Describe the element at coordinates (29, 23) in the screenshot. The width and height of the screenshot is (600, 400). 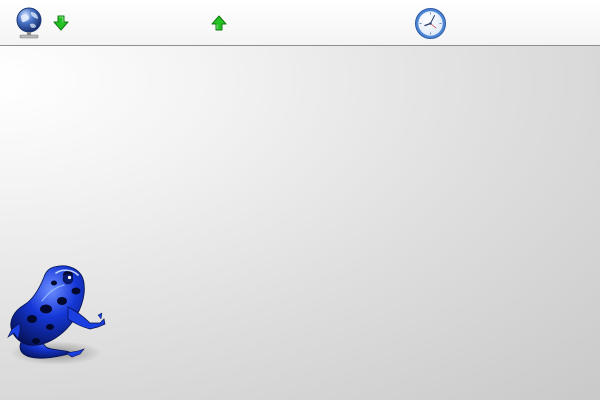
I see `network-globe-icon` at that location.